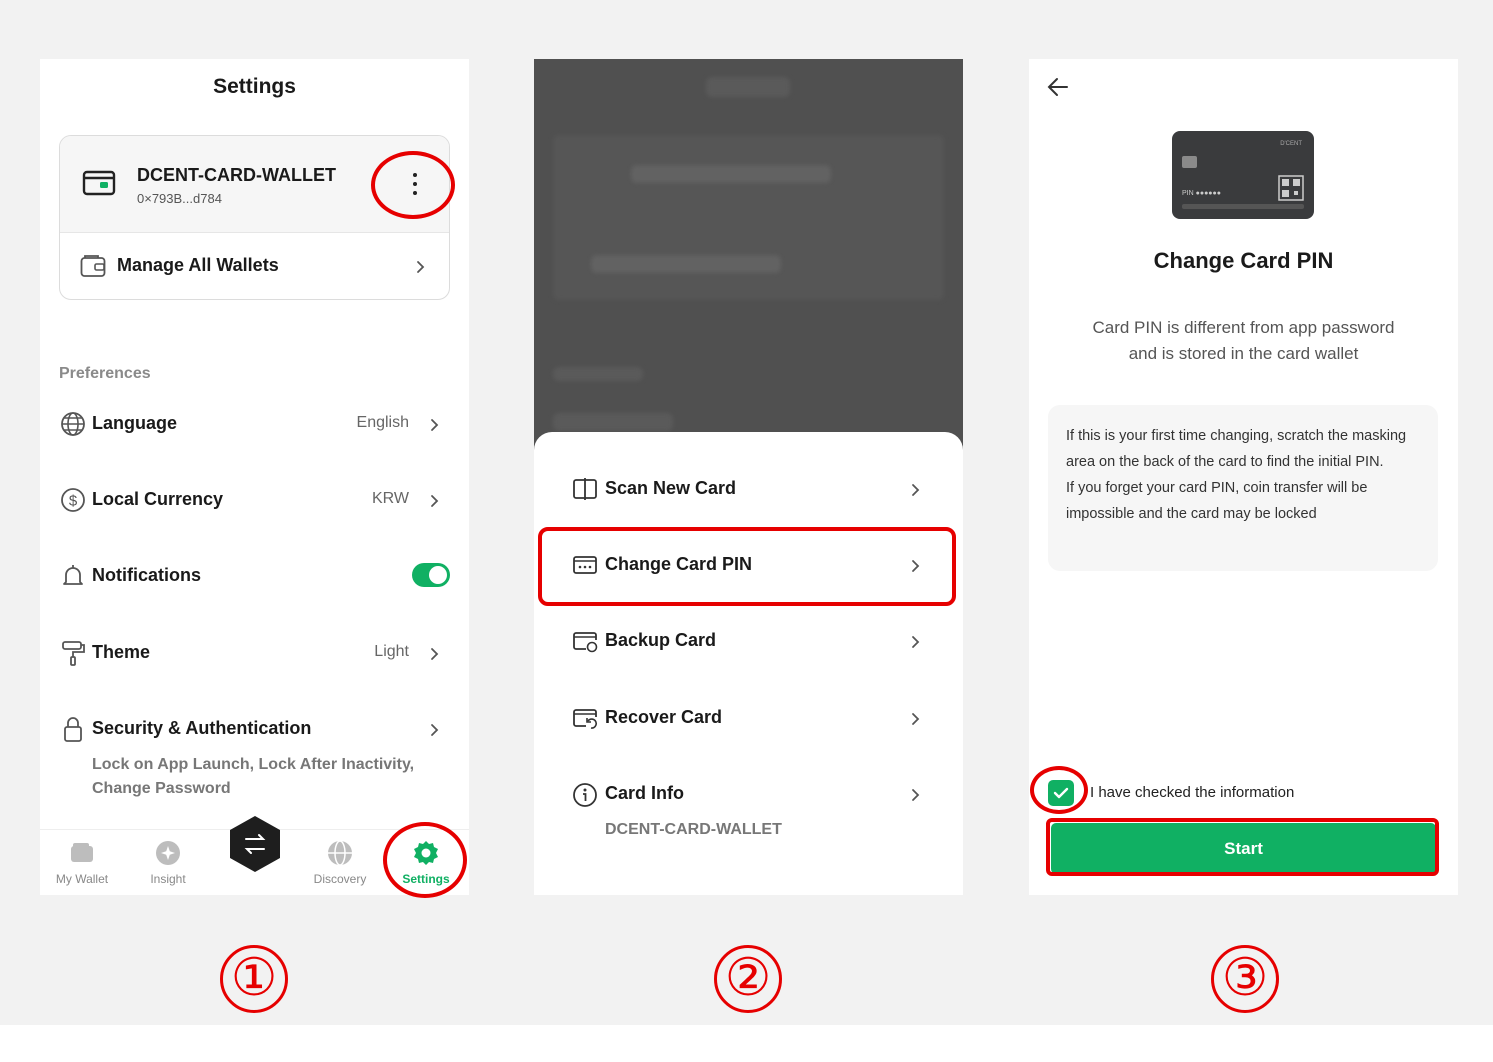 The width and height of the screenshot is (1493, 1062). Describe the element at coordinates (1243, 327) in the screenshot. I see `description-line: Card PIN is different from app password` at that location.